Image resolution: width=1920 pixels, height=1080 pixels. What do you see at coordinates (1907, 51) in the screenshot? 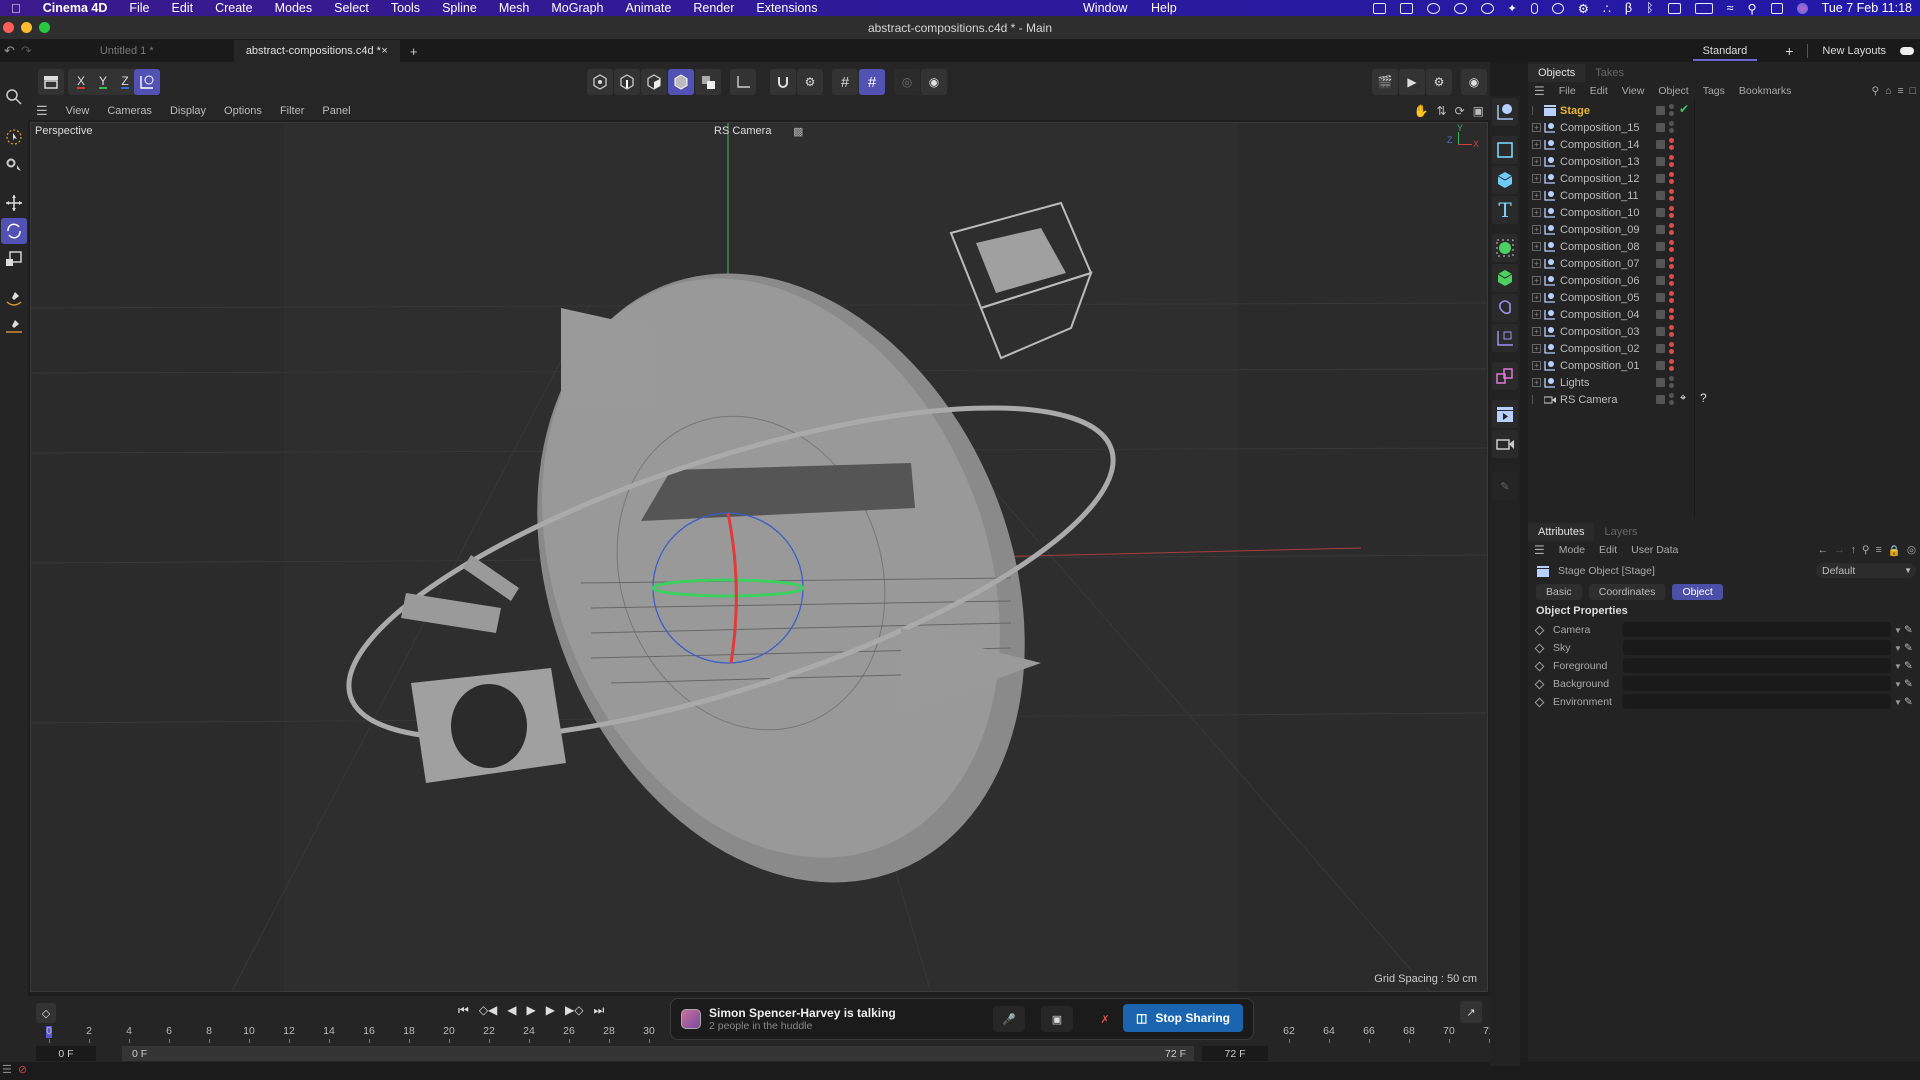
I see `new-layouts-toggle` at bounding box center [1907, 51].